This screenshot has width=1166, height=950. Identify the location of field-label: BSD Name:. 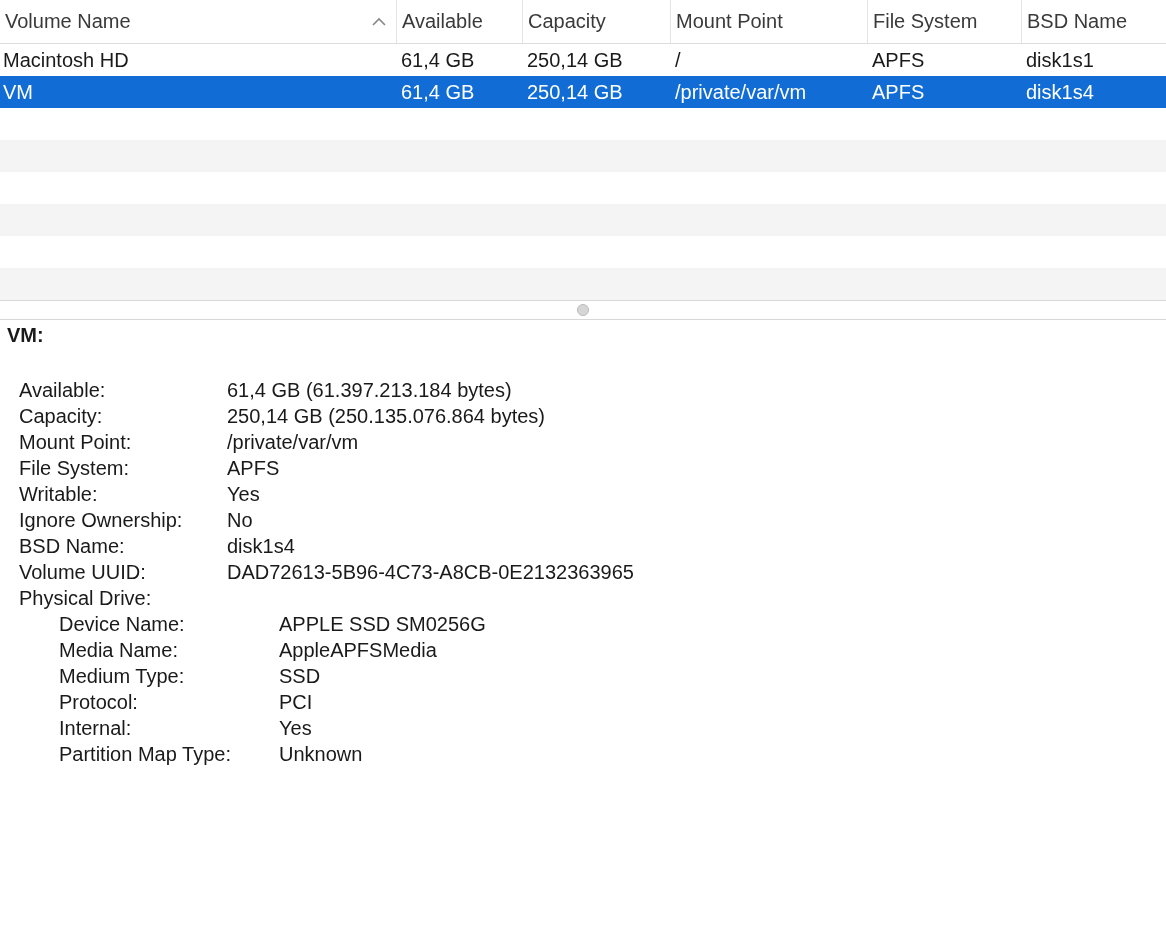
(72, 546).